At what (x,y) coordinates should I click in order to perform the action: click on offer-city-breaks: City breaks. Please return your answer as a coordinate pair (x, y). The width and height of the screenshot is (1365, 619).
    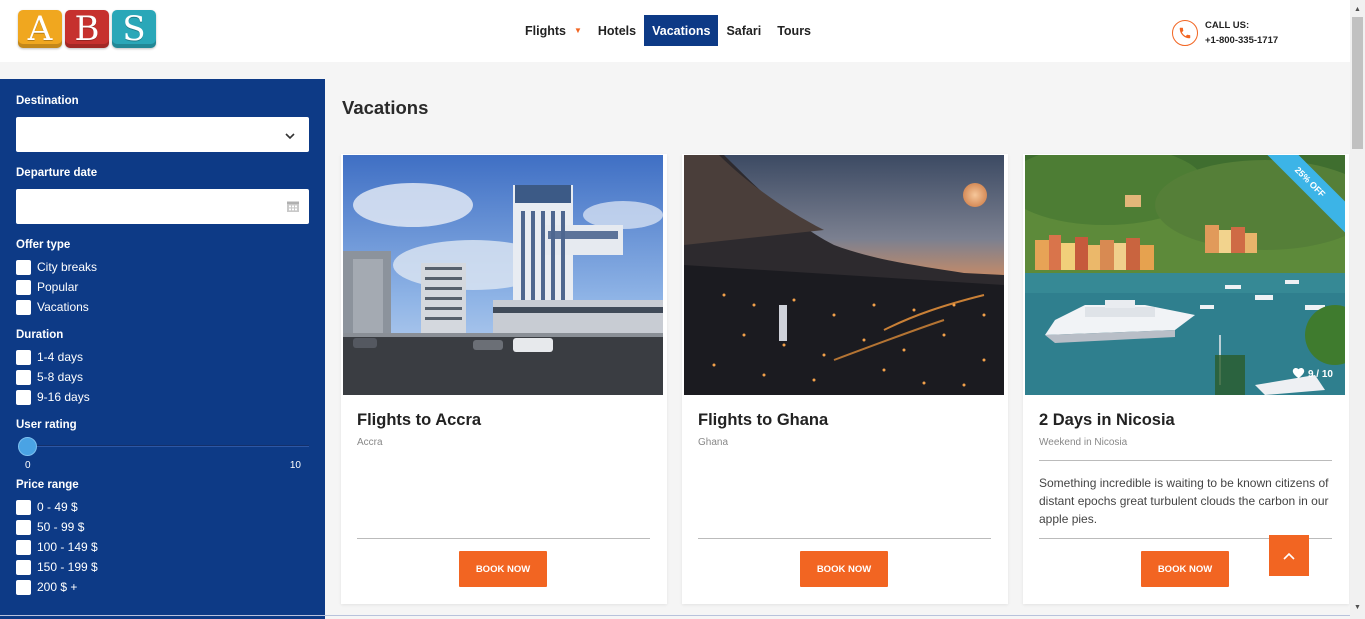
    Looking at the image, I should click on (162, 267).